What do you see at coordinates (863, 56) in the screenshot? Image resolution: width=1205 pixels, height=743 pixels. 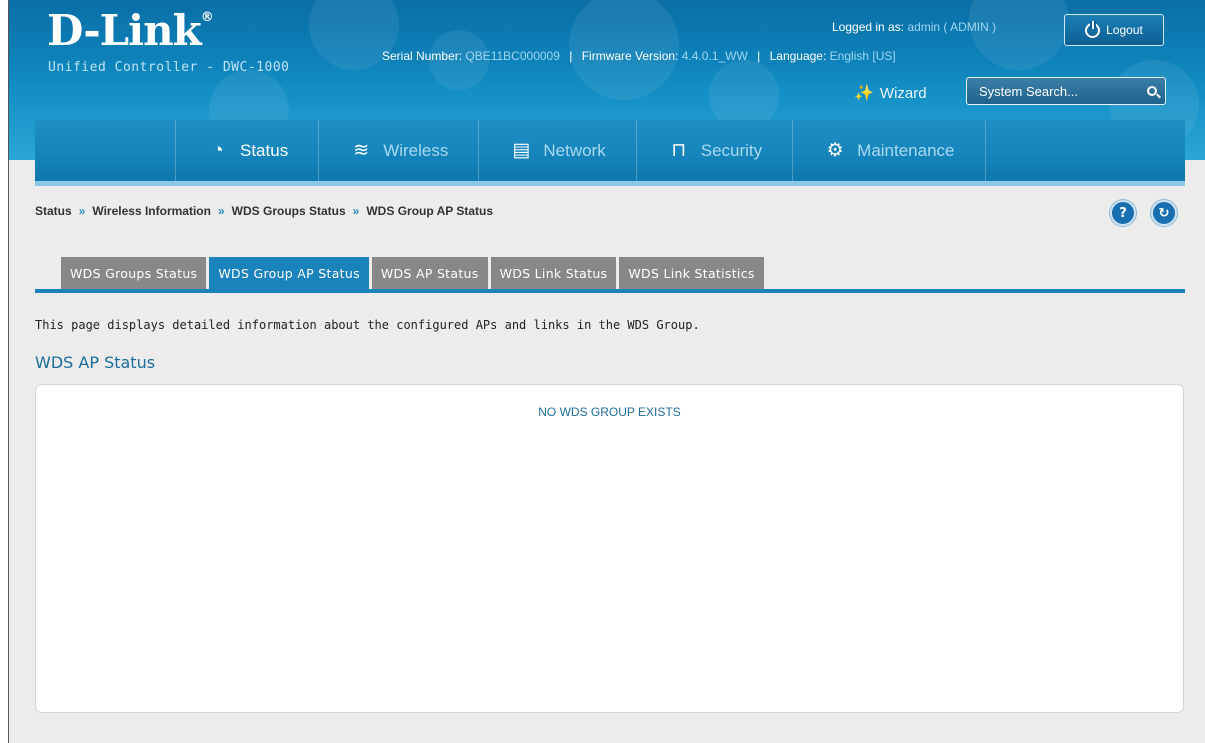 I see `language-link: English [US]` at bounding box center [863, 56].